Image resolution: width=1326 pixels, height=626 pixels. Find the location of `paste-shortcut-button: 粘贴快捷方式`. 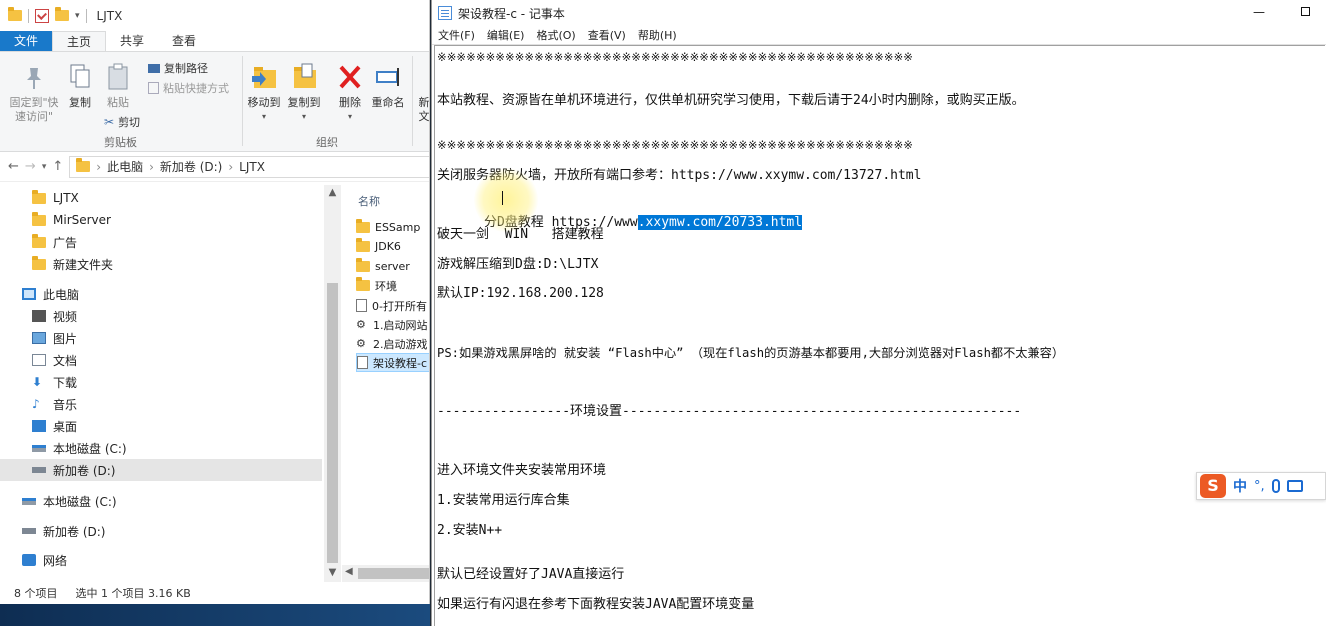

paste-shortcut-button: 粘贴快捷方式 is located at coordinates (188, 88).